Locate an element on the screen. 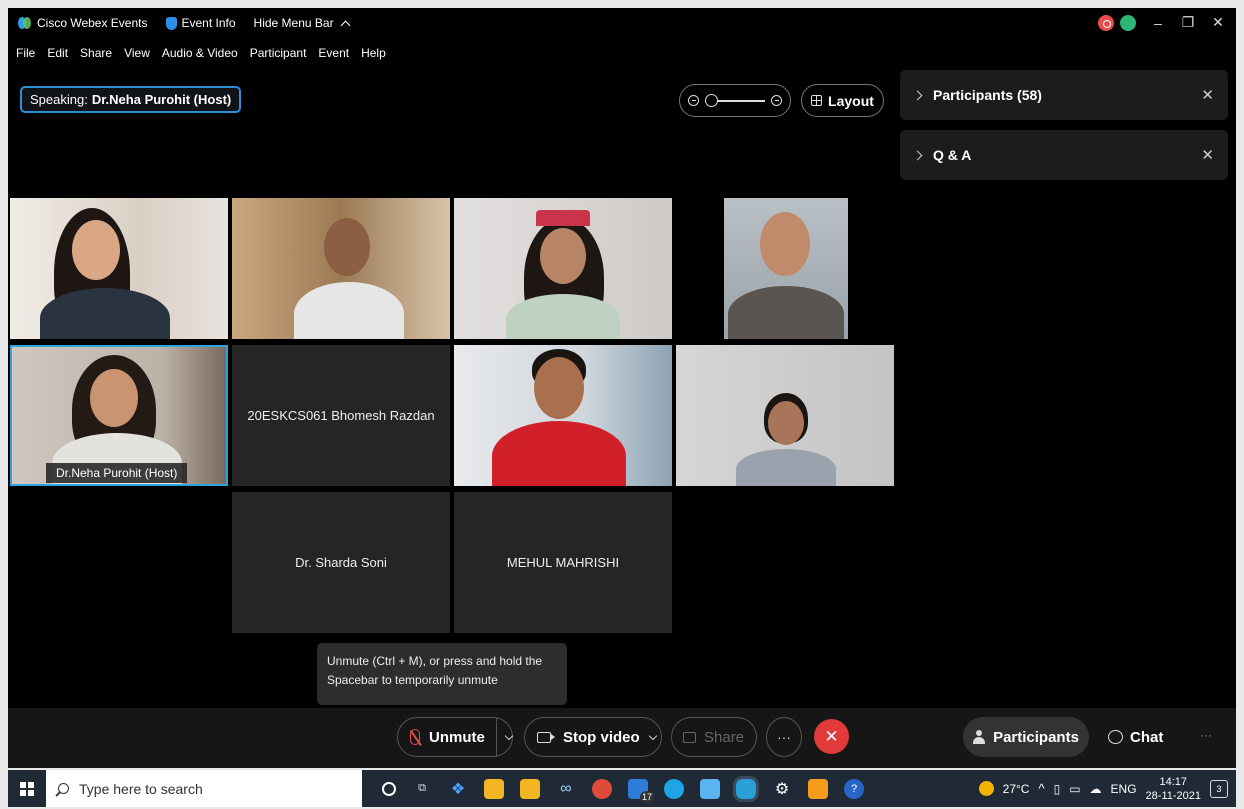 The width and height of the screenshot is (1244, 809). zoom-slider-handle is located at coordinates (711, 100).